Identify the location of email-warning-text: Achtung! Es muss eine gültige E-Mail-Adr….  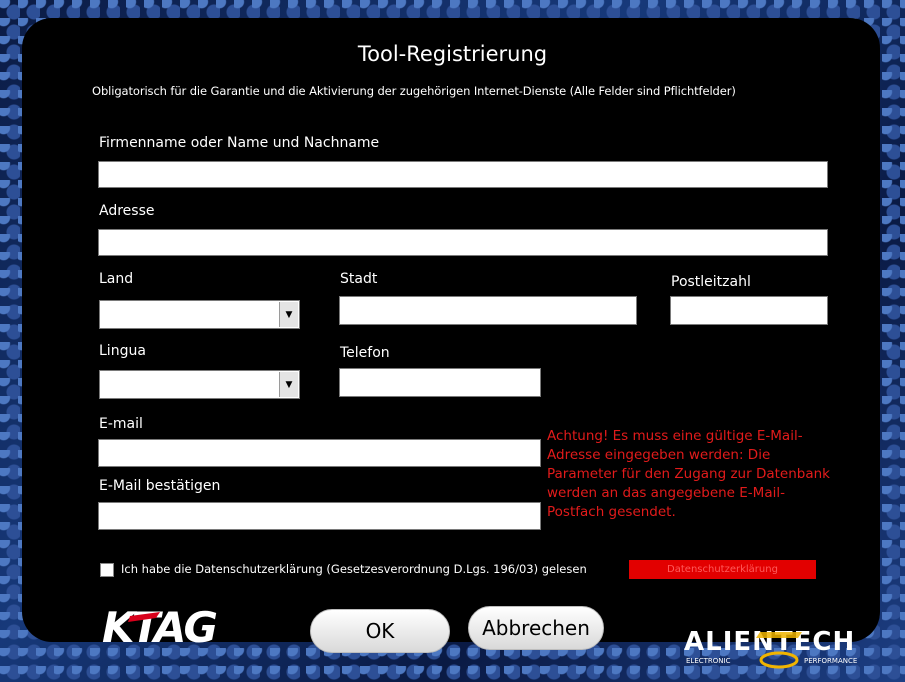
(688, 474).